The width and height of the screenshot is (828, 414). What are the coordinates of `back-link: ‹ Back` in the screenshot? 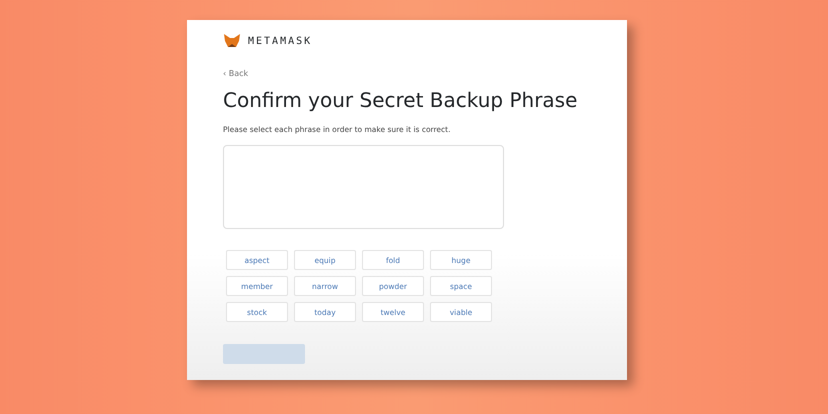 It's located at (235, 74).